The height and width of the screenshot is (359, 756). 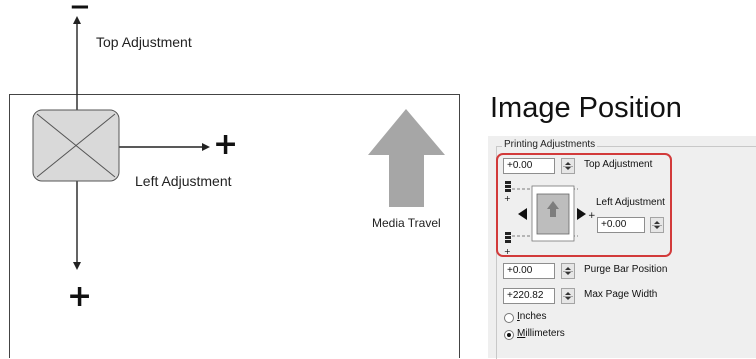 I want to click on inches-label: Inches, so click(x=531, y=316).